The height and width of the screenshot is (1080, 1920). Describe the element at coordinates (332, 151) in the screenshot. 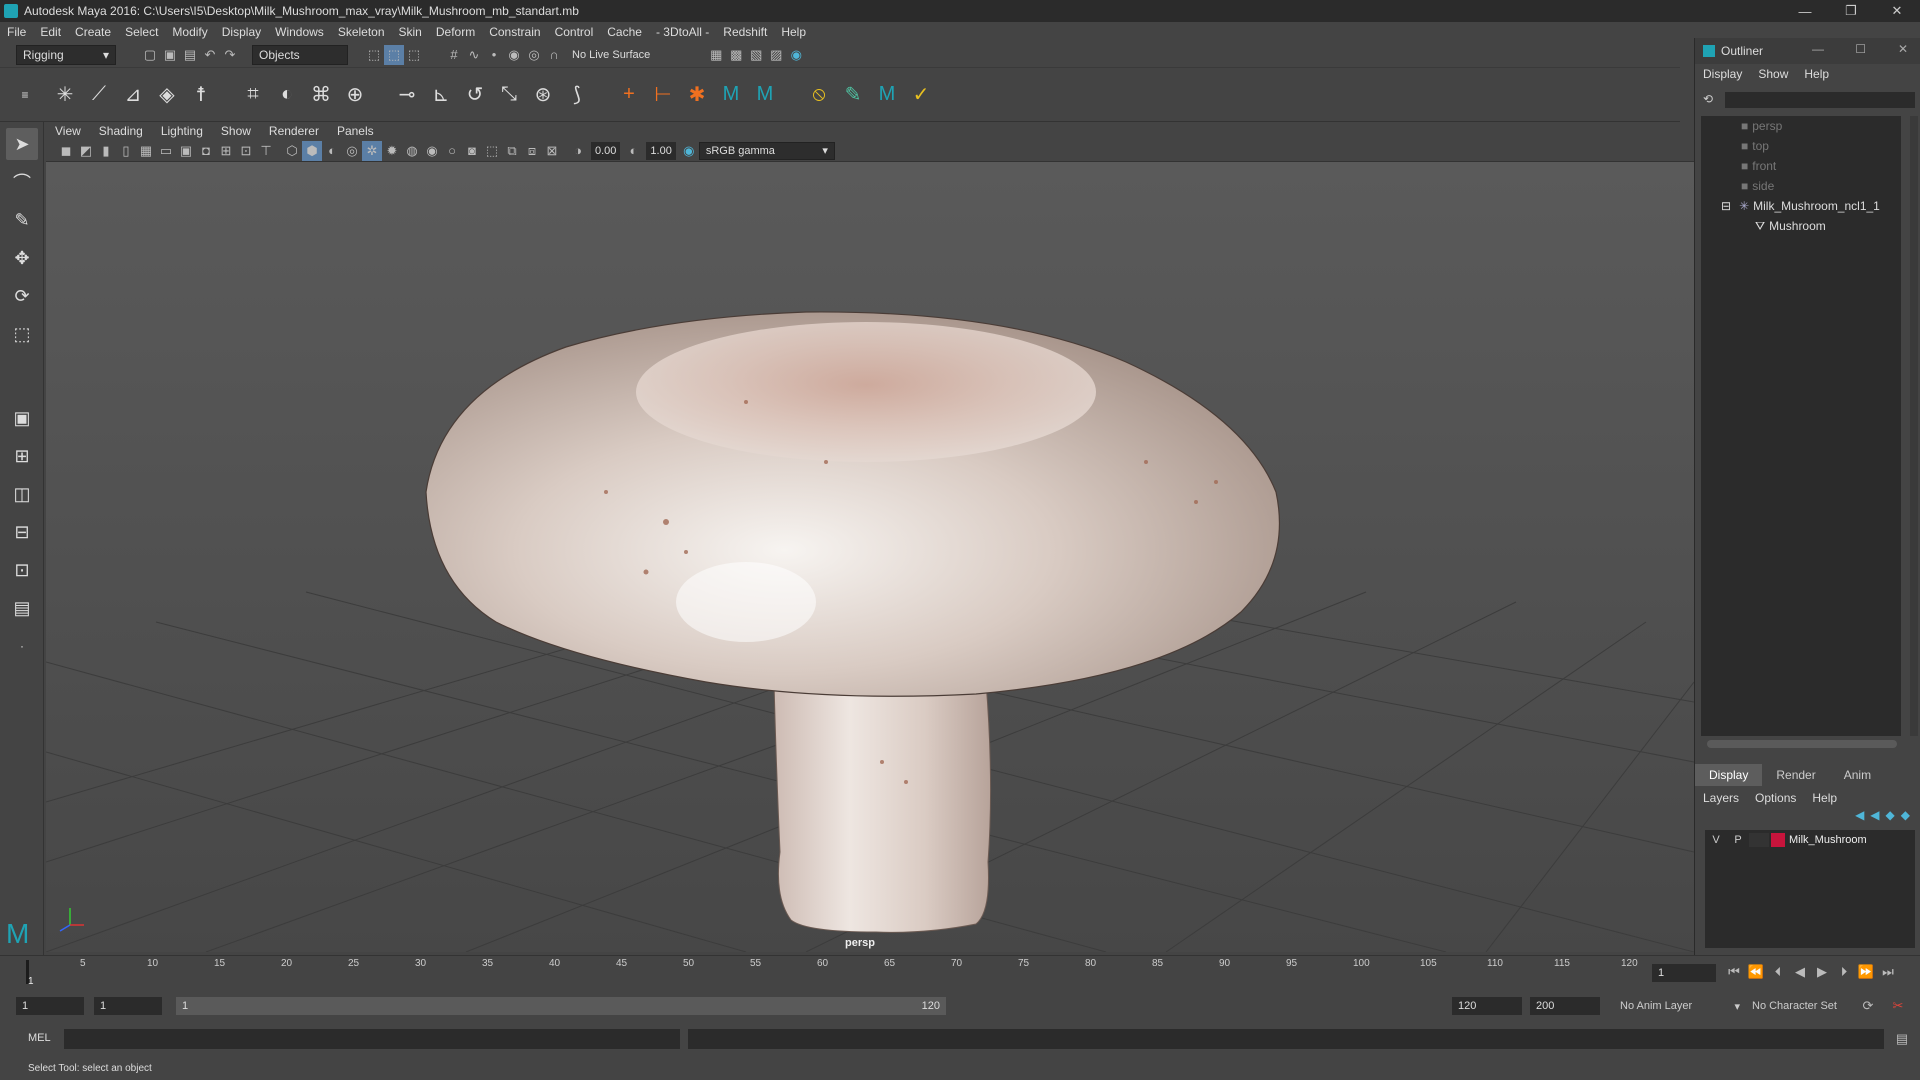

I see `default-material-icon: ◐` at that location.